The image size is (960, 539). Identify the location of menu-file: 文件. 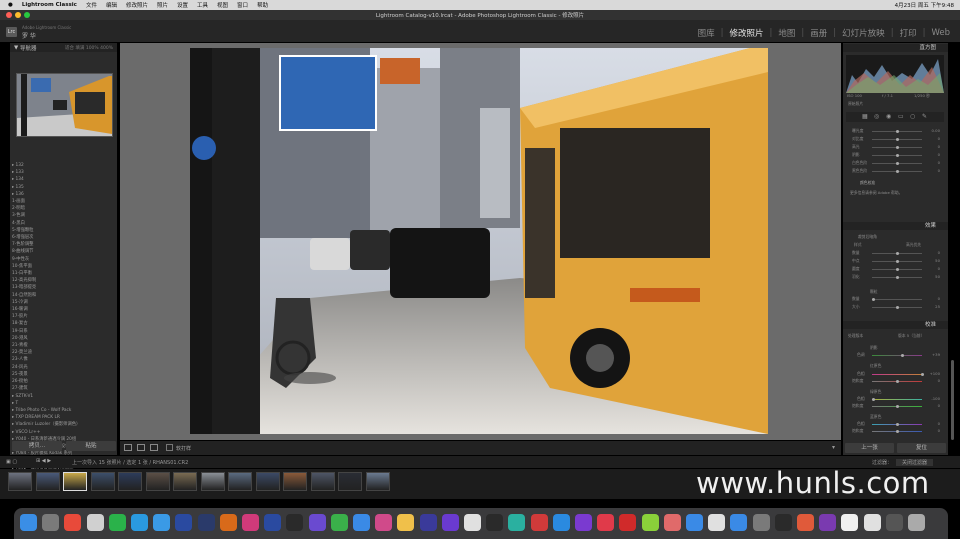
(91, 5).